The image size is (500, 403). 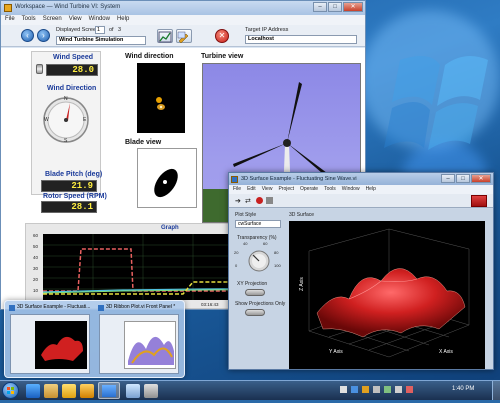 What do you see at coordinates (259, 200) in the screenshot?
I see `abort-icon` at bounding box center [259, 200].